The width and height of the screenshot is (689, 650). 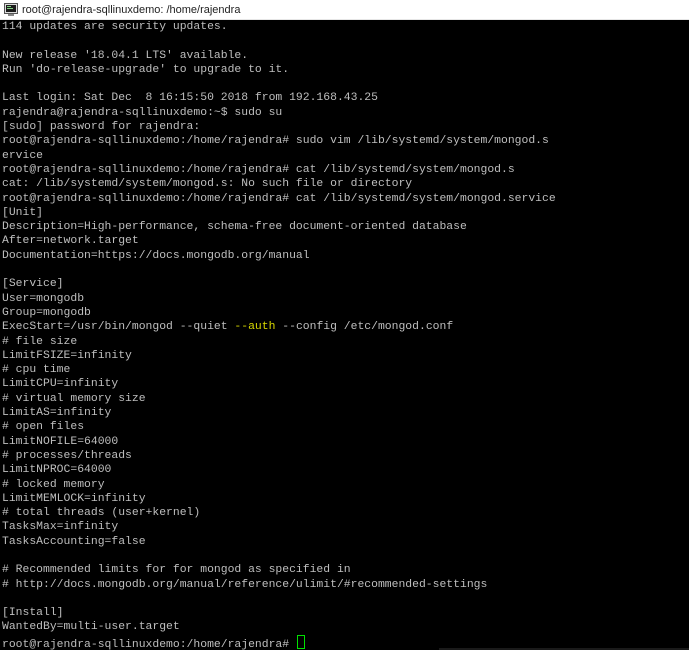 I want to click on terminal-line: [Install], so click(x=345, y=613).